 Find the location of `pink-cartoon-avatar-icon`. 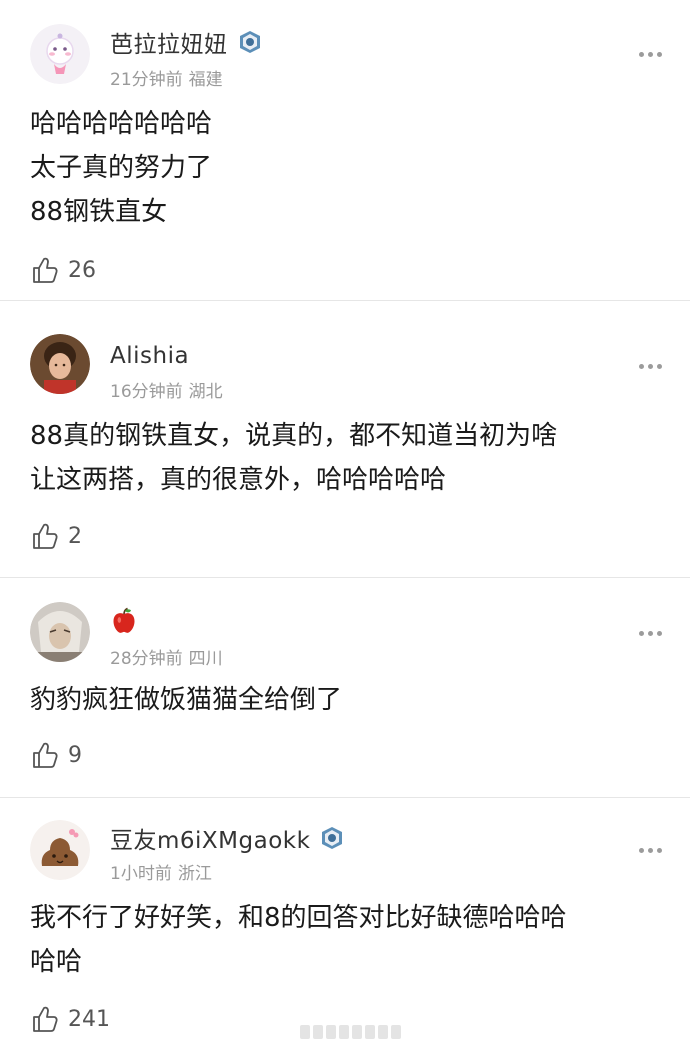

pink-cartoon-avatar-icon is located at coordinates (60, 54).